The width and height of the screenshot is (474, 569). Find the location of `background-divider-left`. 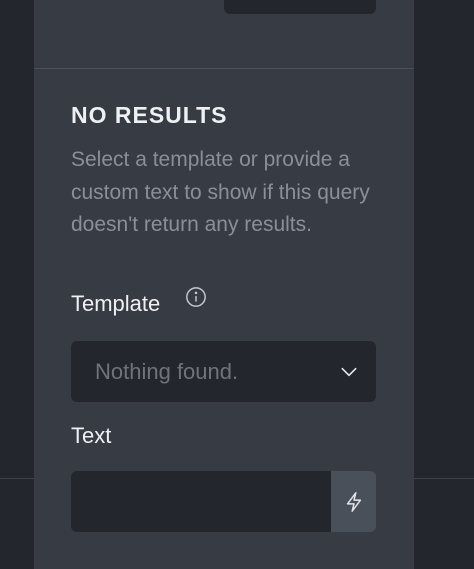

background-divider-left is located at coordinates (17, 478).